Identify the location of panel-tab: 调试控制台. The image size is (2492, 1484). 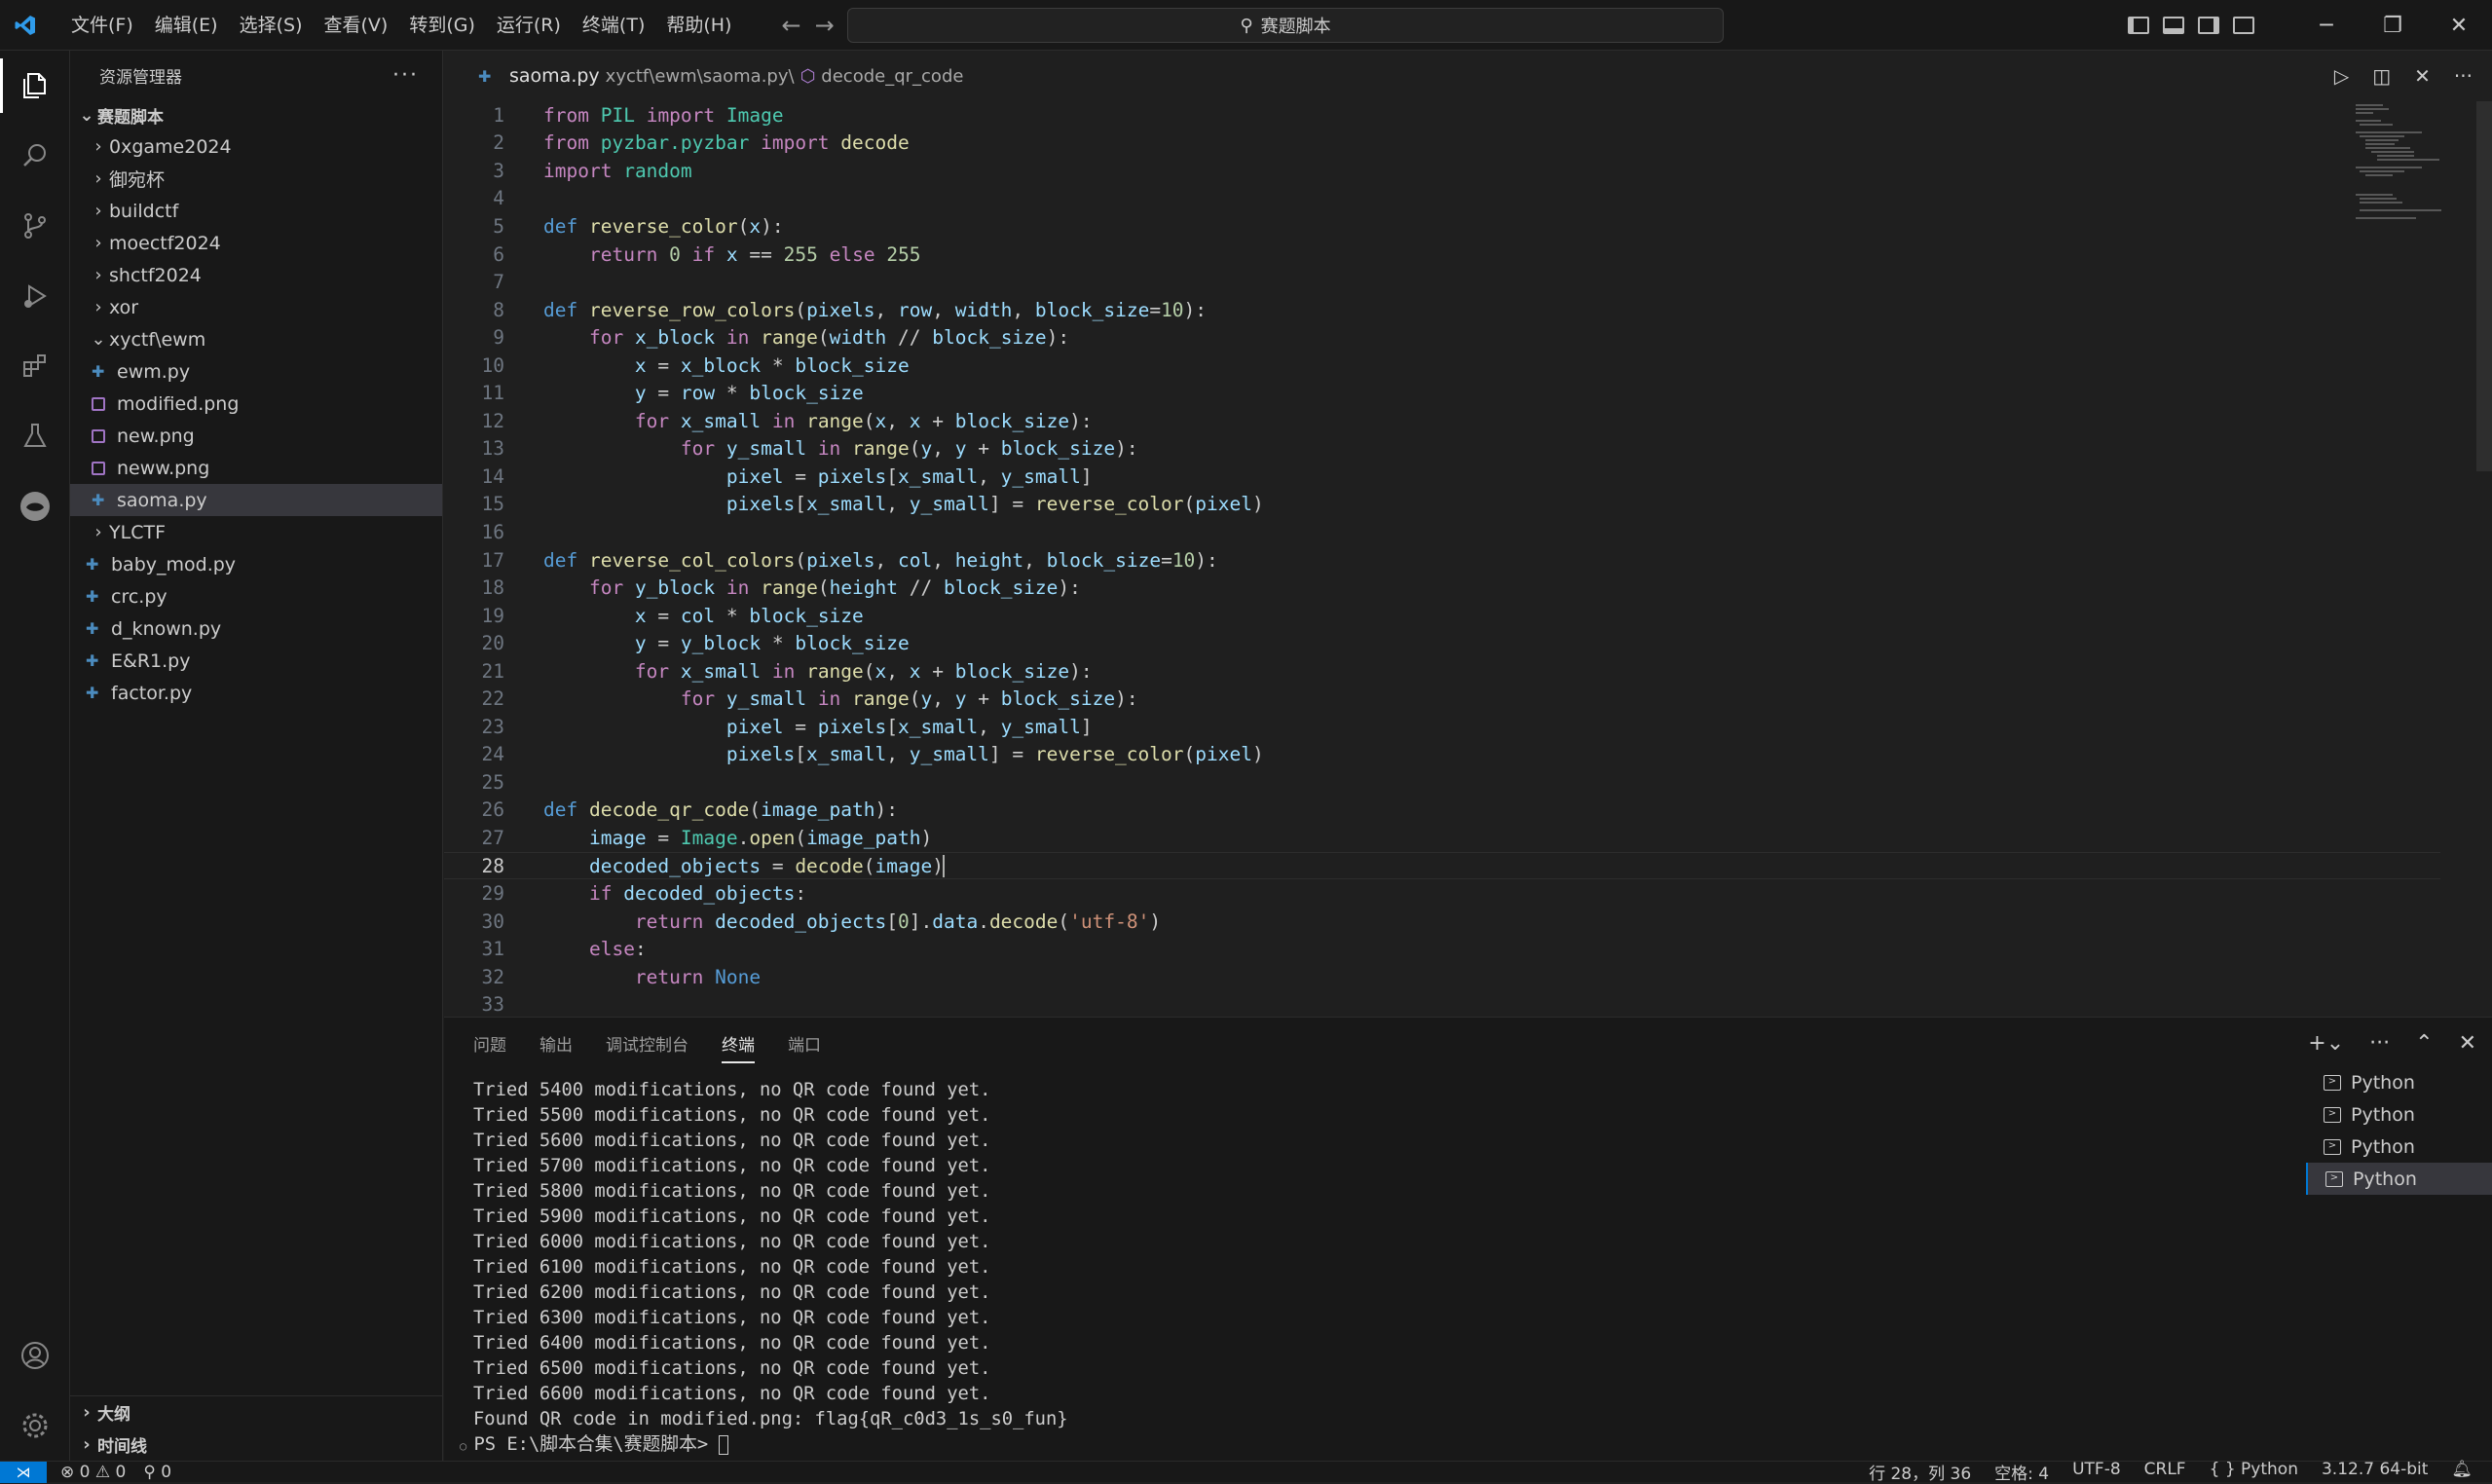
(647, 1043).